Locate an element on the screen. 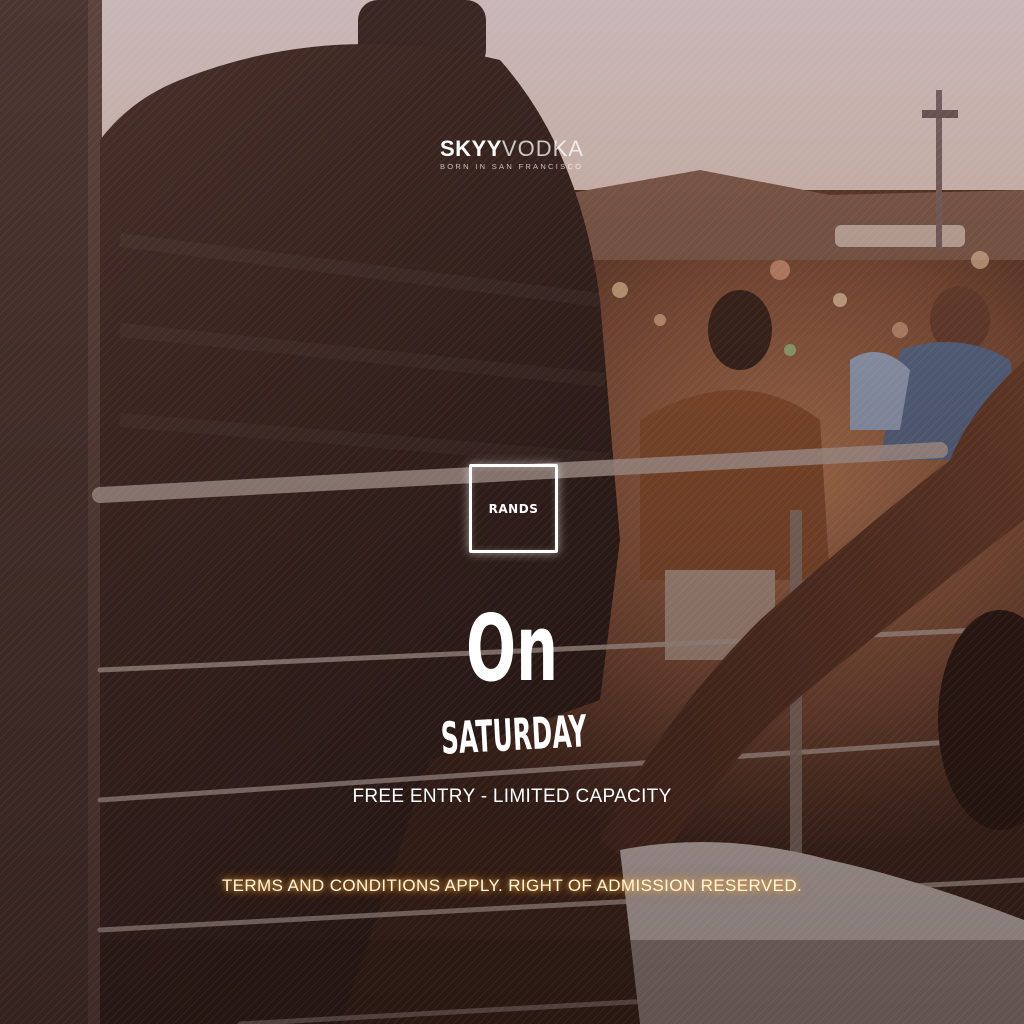 The height and width of the screenshot is (1024, 1024). sponsor-logo: SKYYVODKA BORN IN SAN FRANCISCO is located at coordinates (540, 154).